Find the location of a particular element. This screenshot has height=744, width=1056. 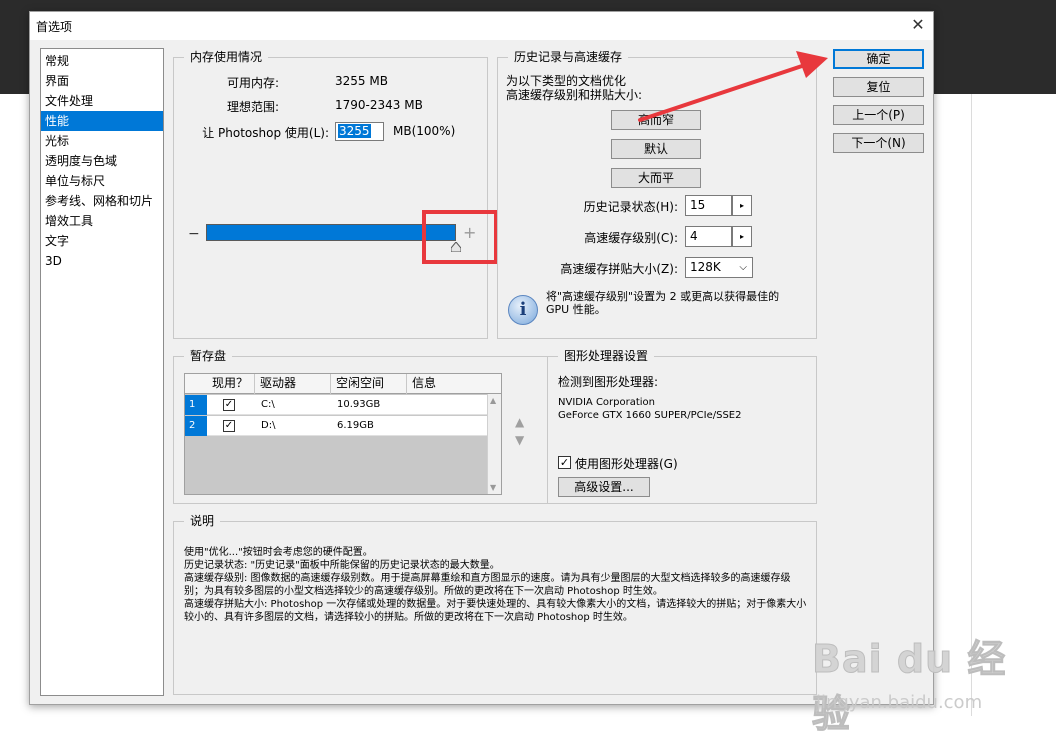

ideal-range-label: 理想范围: is located at coordinates (252, 107).